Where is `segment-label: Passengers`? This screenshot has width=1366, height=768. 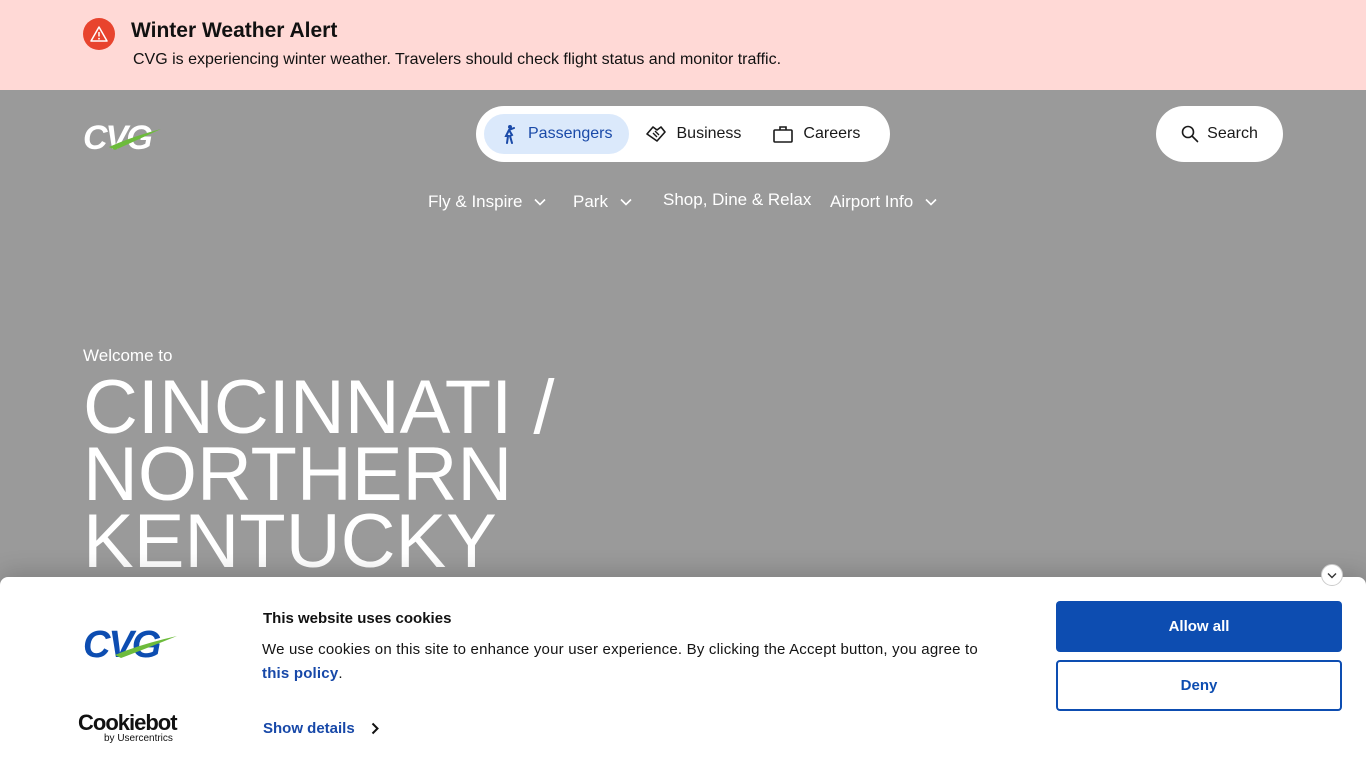
segment-label: Passengers is located at coordinates (570, 133).